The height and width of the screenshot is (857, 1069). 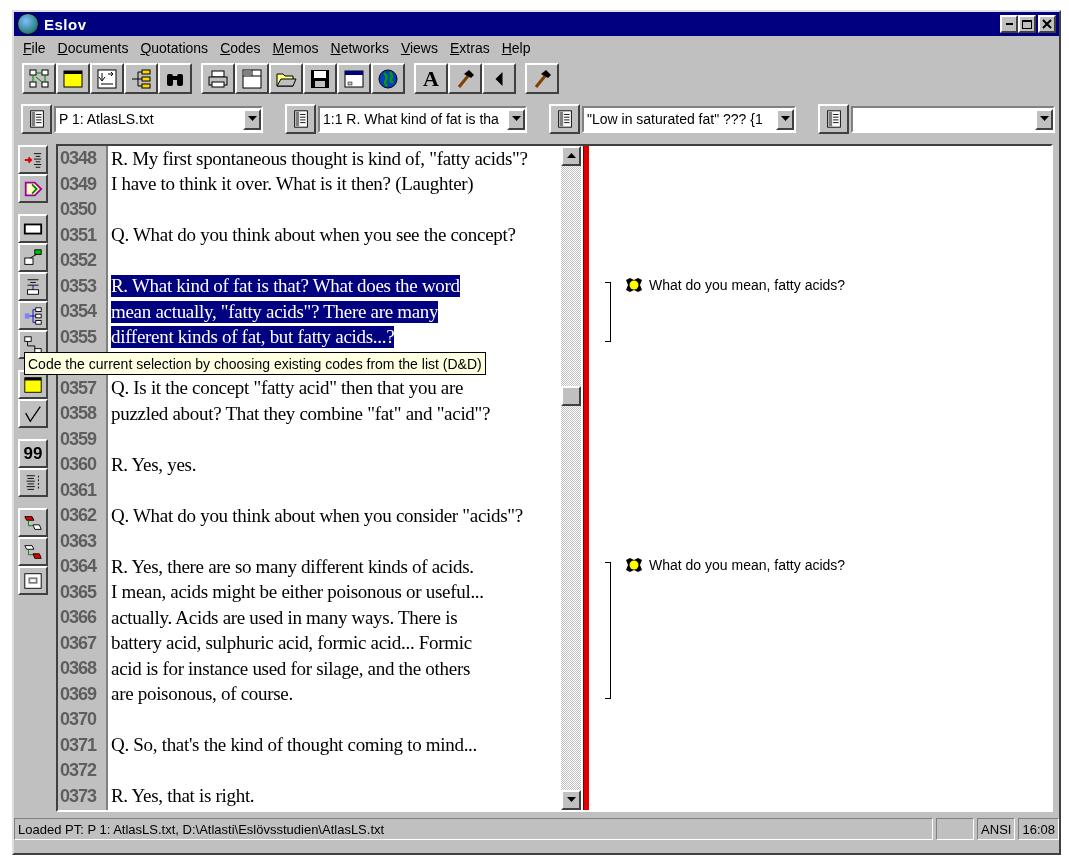 What do you see at coordinates (317, 515) in the screenshot?
I see `transcript-line: Q. What do you think about when you consider "acids"?` at bounding box center [317, 515].